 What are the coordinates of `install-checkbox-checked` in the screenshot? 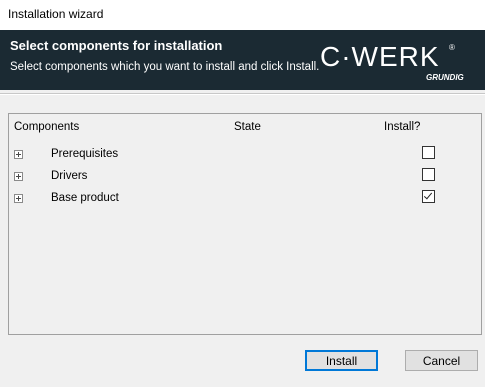 It's located at (428, 196).